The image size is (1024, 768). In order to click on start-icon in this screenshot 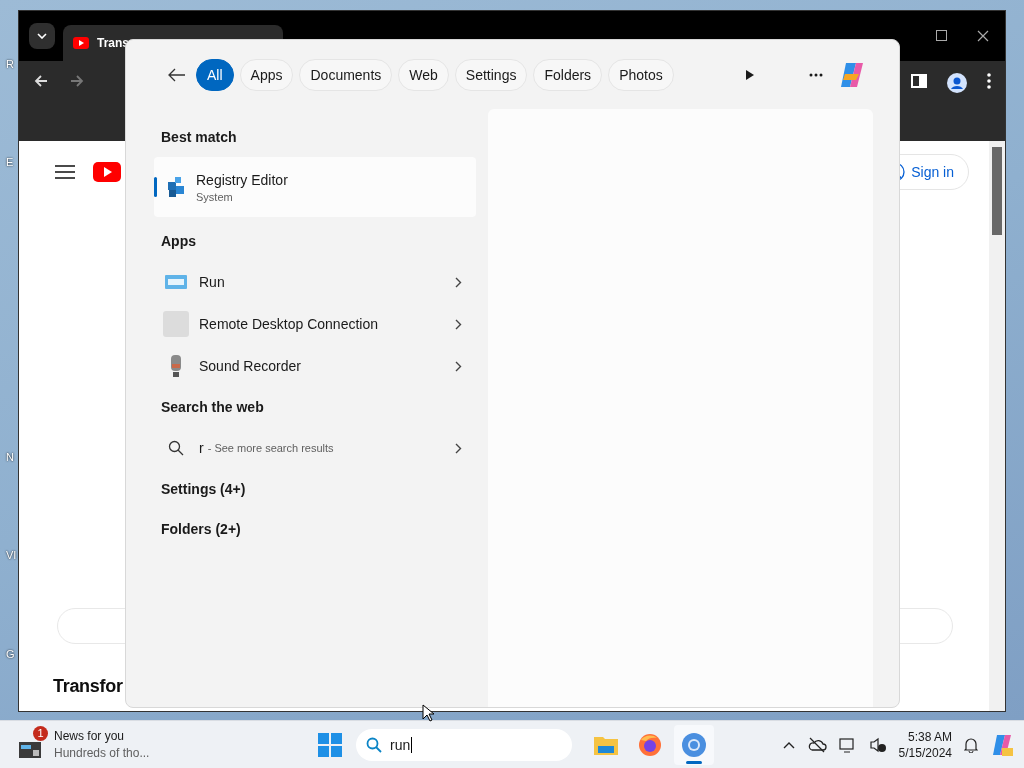, I will do `click(330, 744)`.